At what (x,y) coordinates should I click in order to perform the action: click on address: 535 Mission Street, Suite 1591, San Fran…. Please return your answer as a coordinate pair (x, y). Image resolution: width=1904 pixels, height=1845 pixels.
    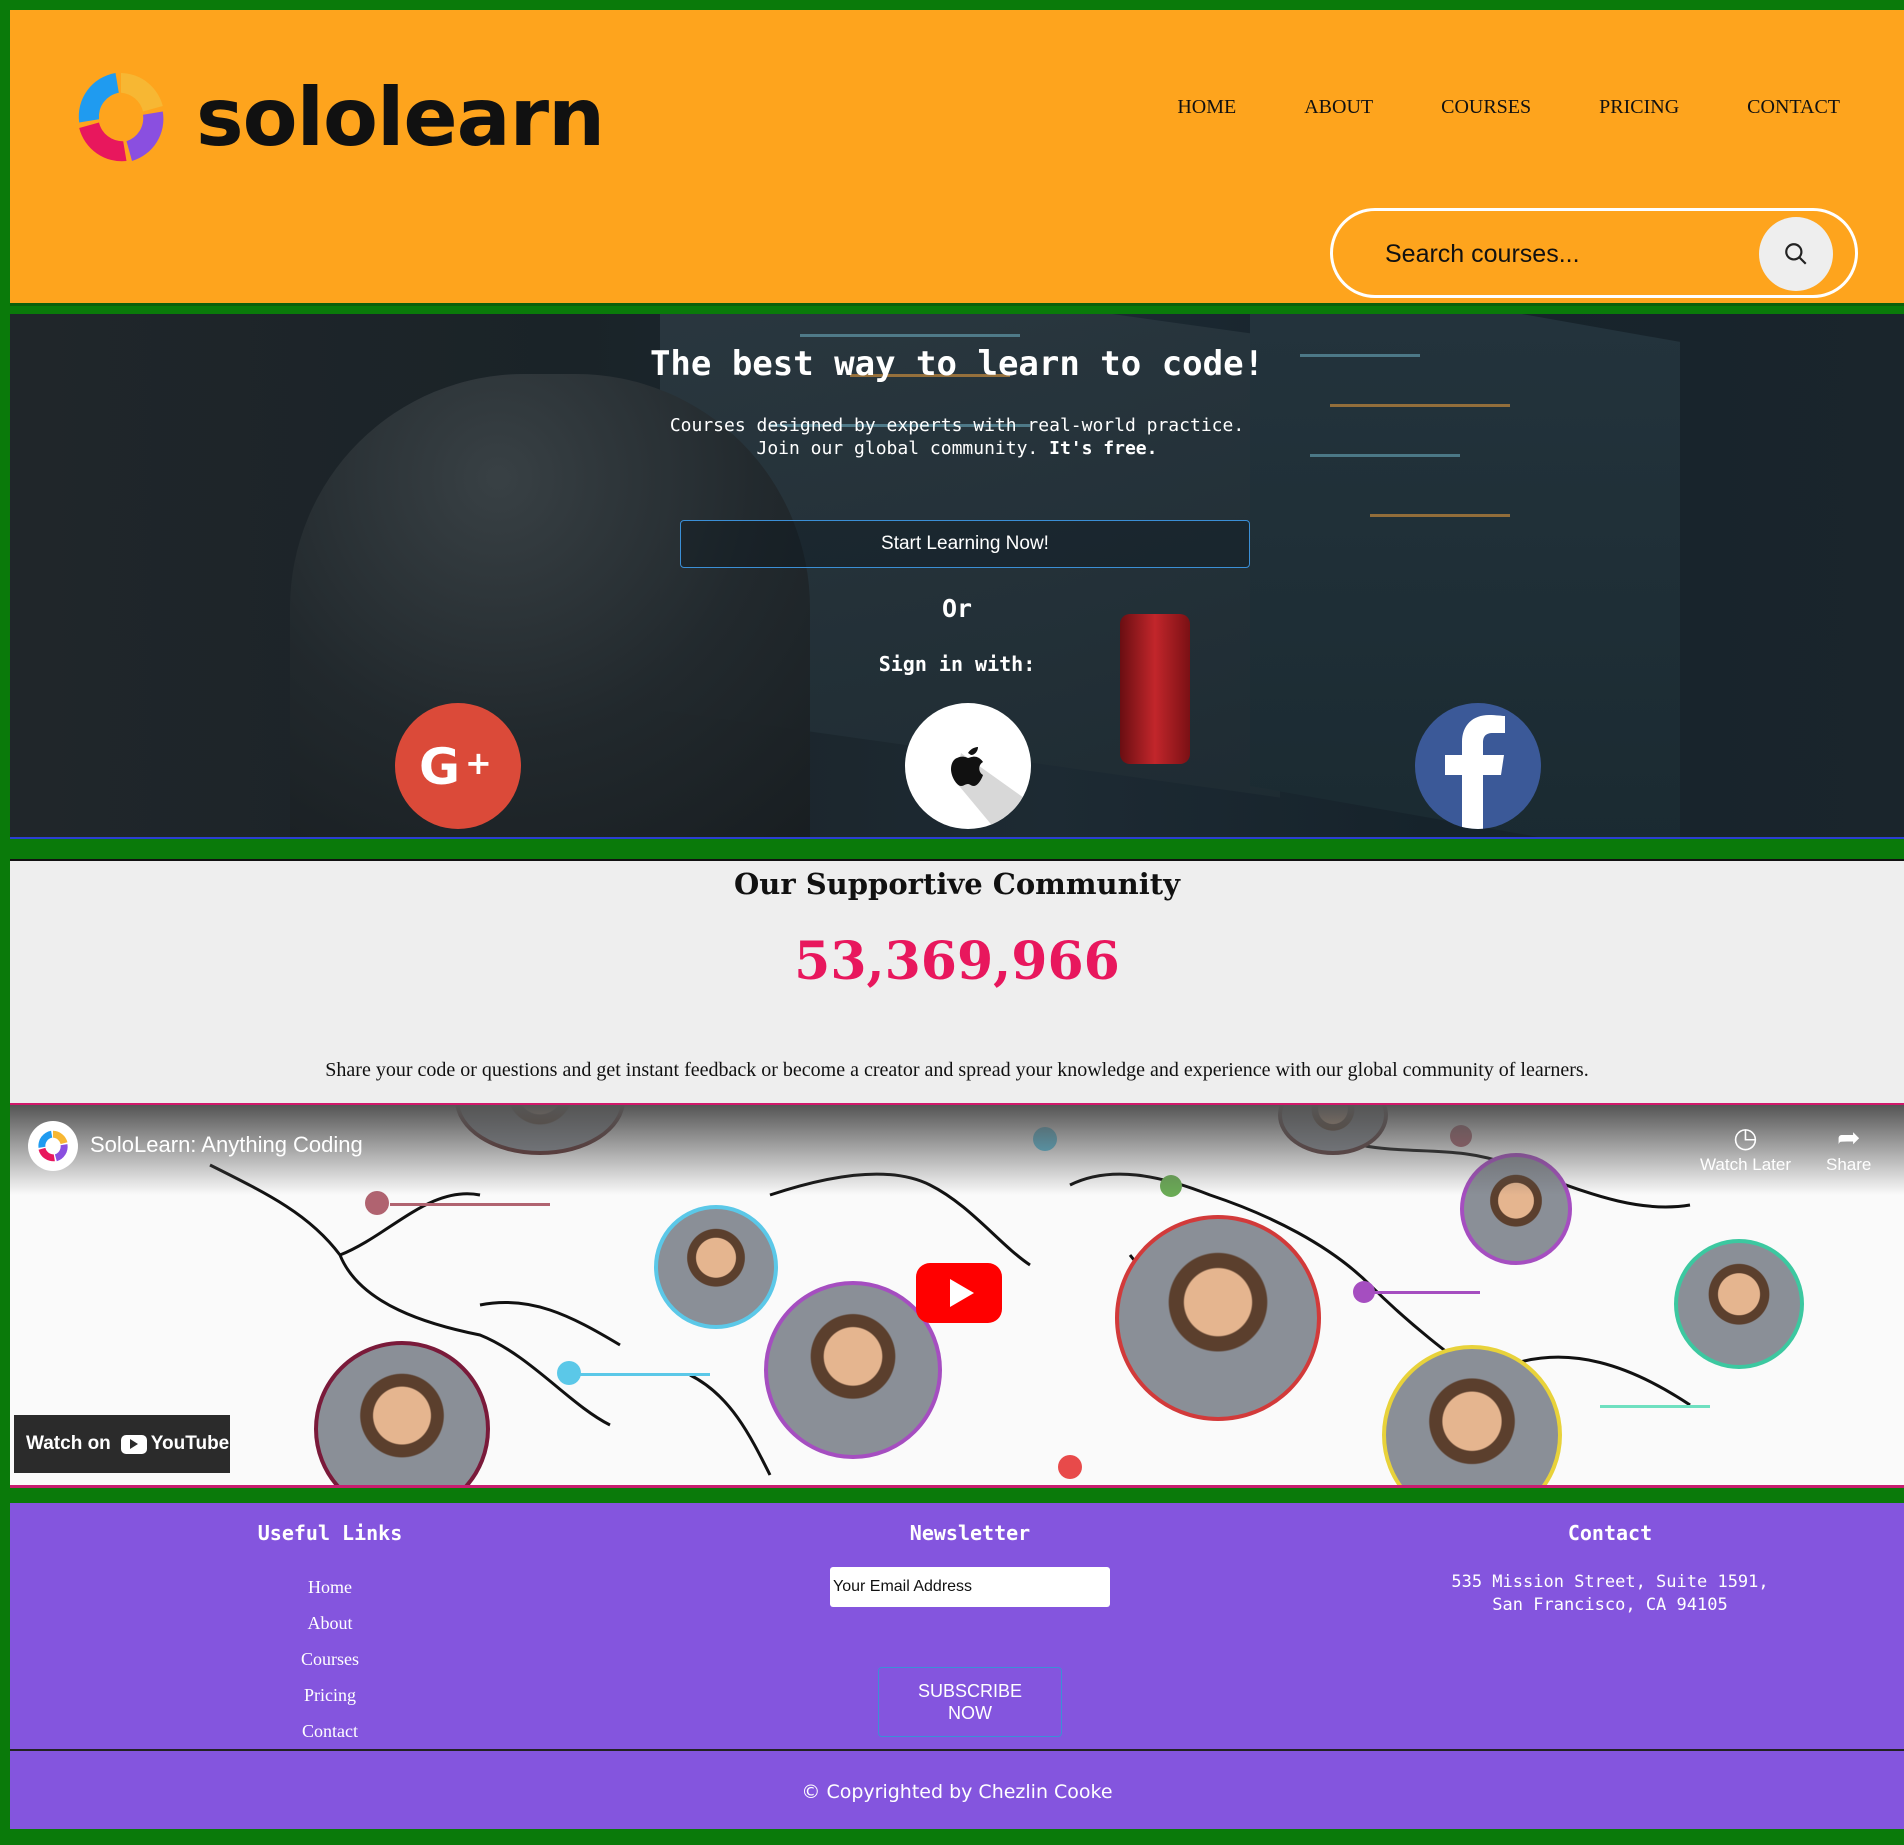
    Looking at the image, I should click on (1610, 1593).